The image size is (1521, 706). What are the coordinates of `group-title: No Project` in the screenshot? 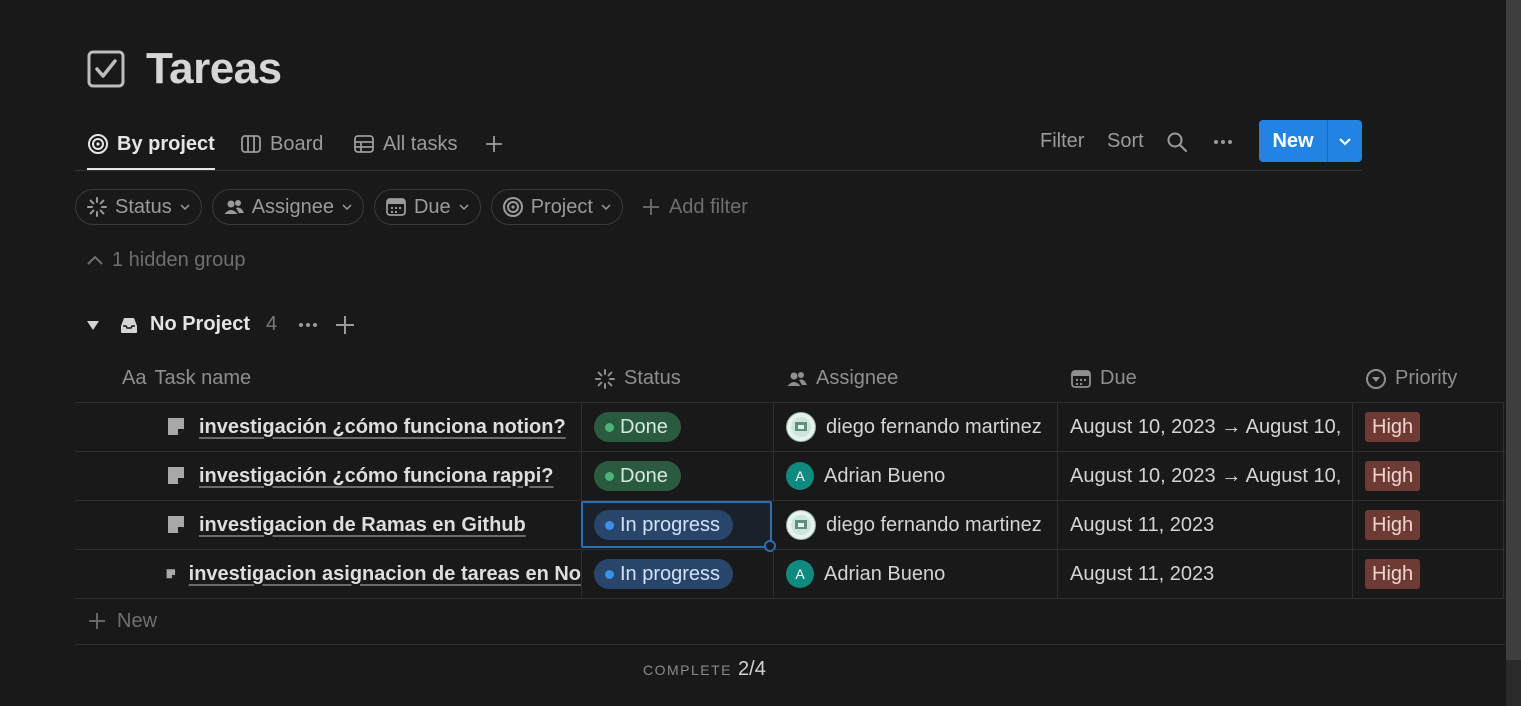 It's located at (200, 324).